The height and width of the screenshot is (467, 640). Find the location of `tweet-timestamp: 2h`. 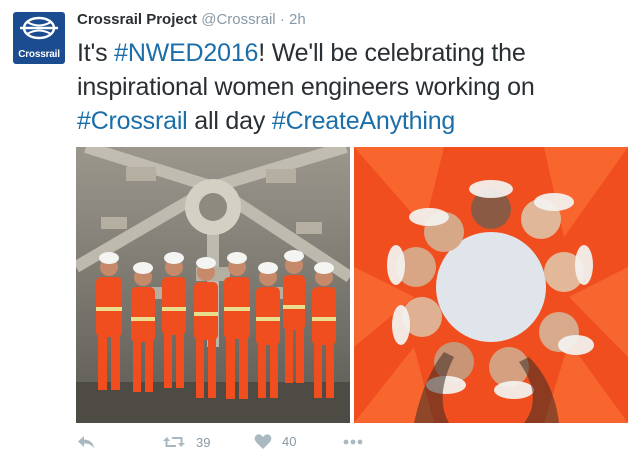

tweet-timestamp: 2h is located at coordinates (297, 19).